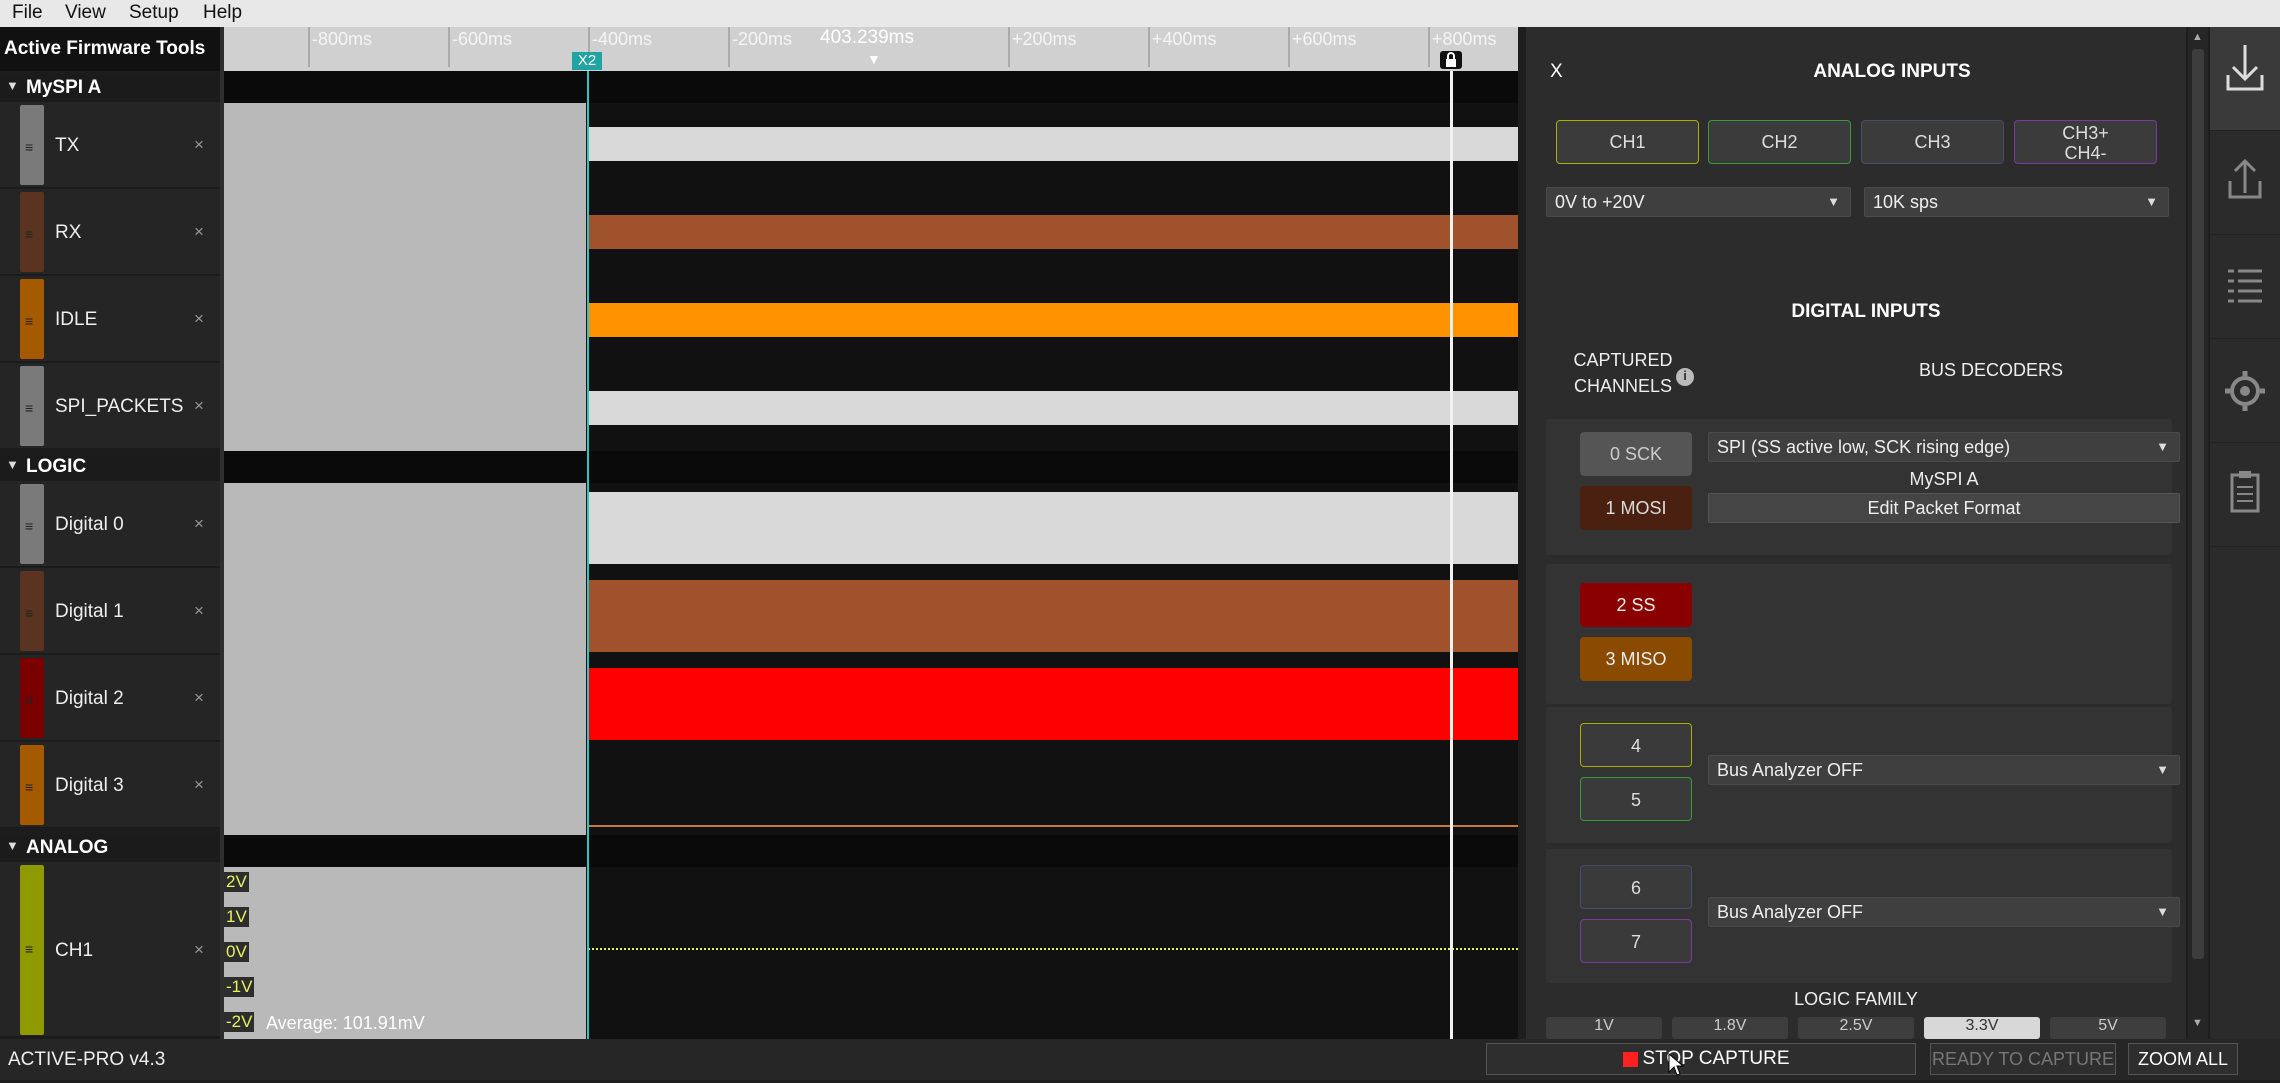  I want to click on digital-inputs-title: DIGITAL INPUTS, so click(1866, 311).